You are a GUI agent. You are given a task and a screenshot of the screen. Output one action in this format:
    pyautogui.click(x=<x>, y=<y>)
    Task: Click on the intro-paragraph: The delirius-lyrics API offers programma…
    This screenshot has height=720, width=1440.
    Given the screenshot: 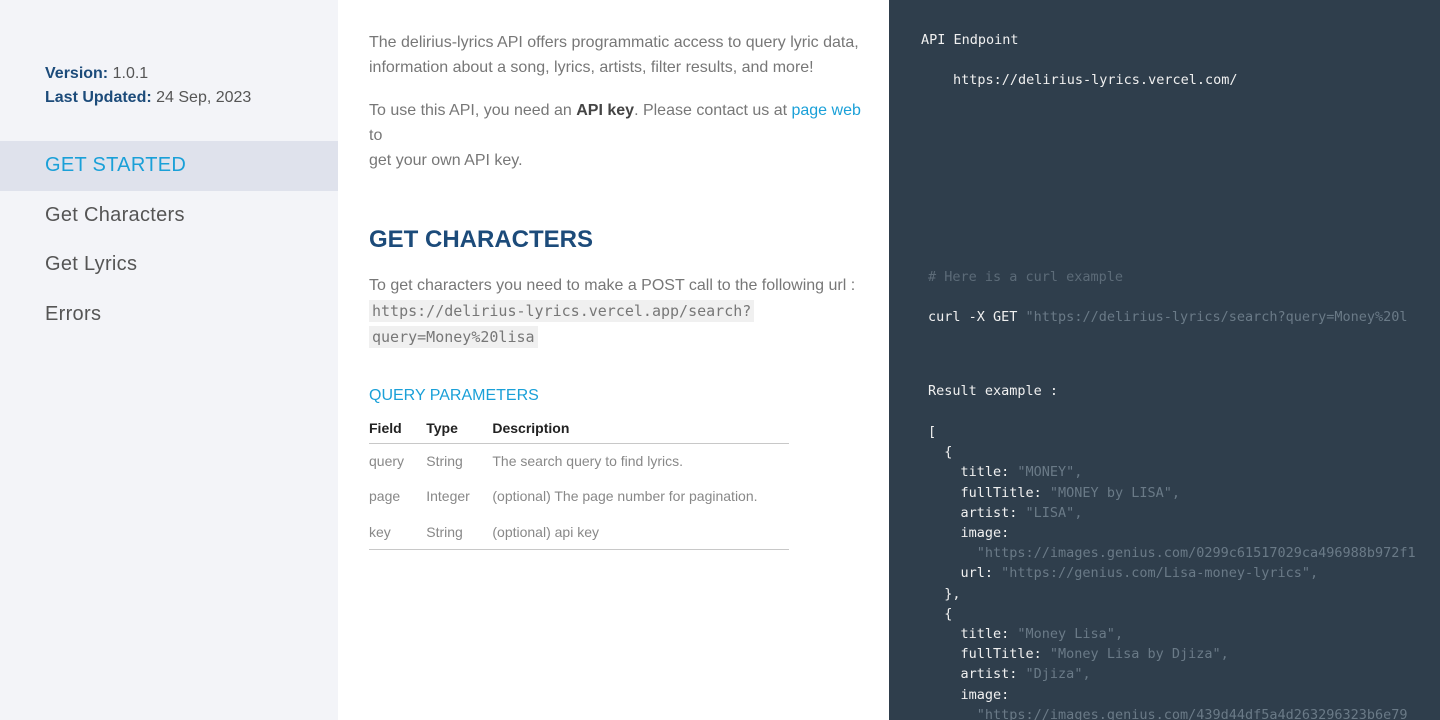 What is the action you would take?
    pyautogui.click(x=619, y=55)
    